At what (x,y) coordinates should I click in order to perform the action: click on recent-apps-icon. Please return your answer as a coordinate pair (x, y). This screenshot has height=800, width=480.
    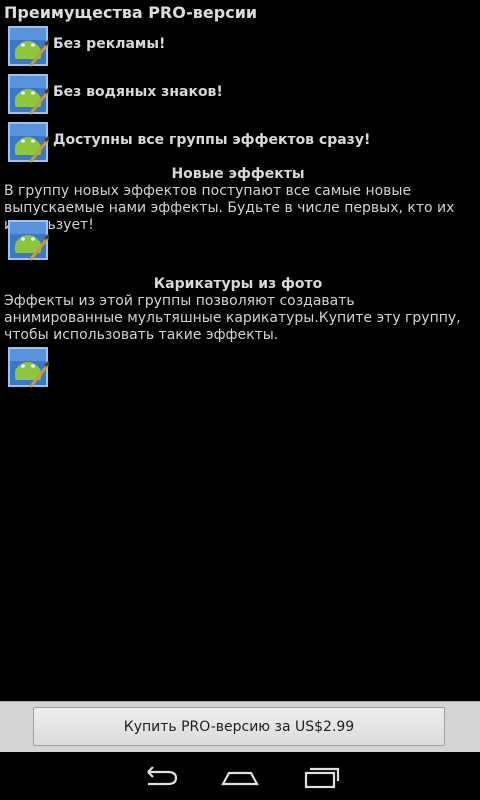
    Looking at the image, I should click on (320, 777).